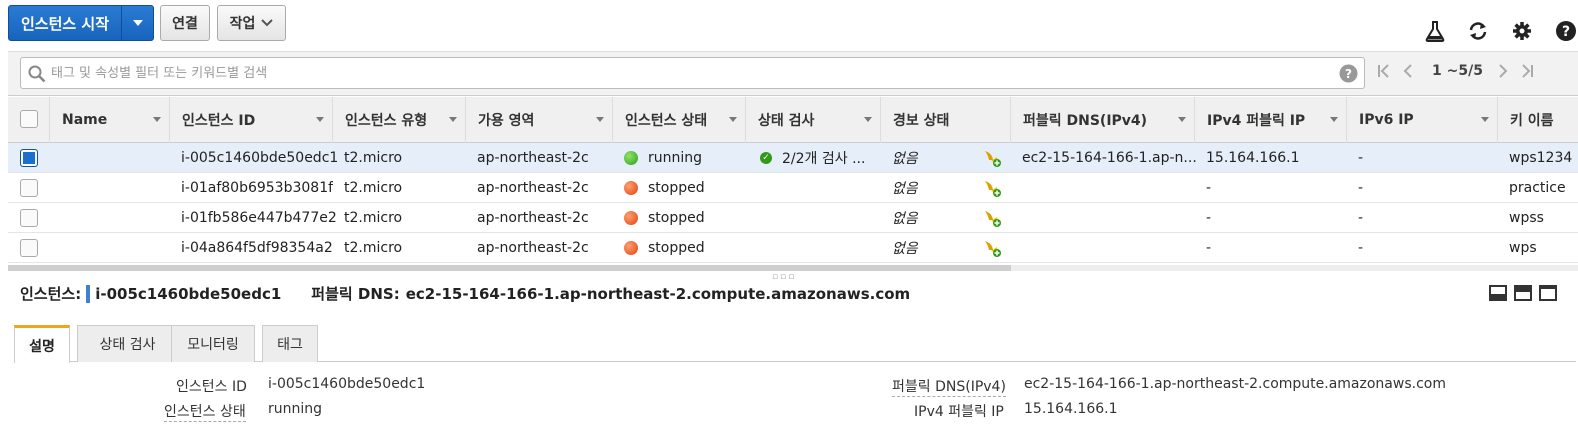 This screenshot has width=1578, height=427. Describe the element at coordinates (1522, 31) in the screenshot. I see `gear-icon` at that location.